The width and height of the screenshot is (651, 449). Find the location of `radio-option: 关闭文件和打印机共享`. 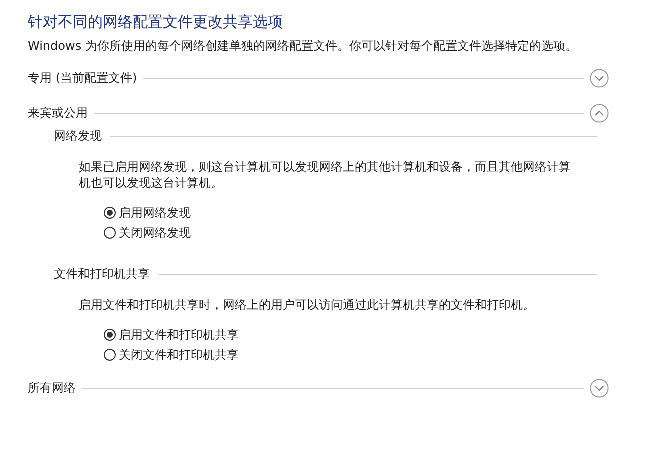

radio-option: 关闭文件和打印机共享 is located at coordinates (171, 354).